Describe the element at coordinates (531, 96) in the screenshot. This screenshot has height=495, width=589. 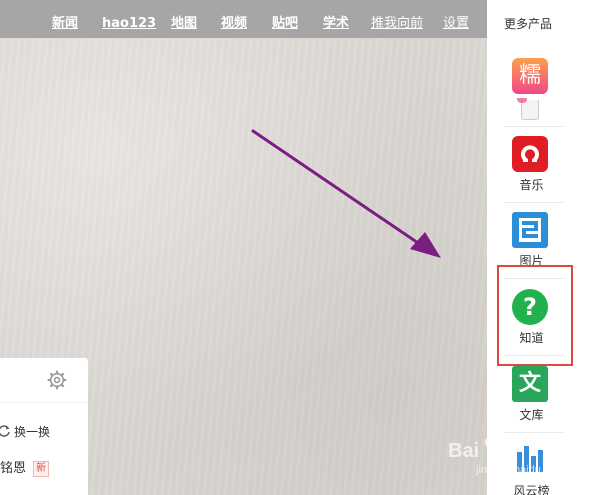
I see `sidebar-app-nuomi: 糯` at that location.